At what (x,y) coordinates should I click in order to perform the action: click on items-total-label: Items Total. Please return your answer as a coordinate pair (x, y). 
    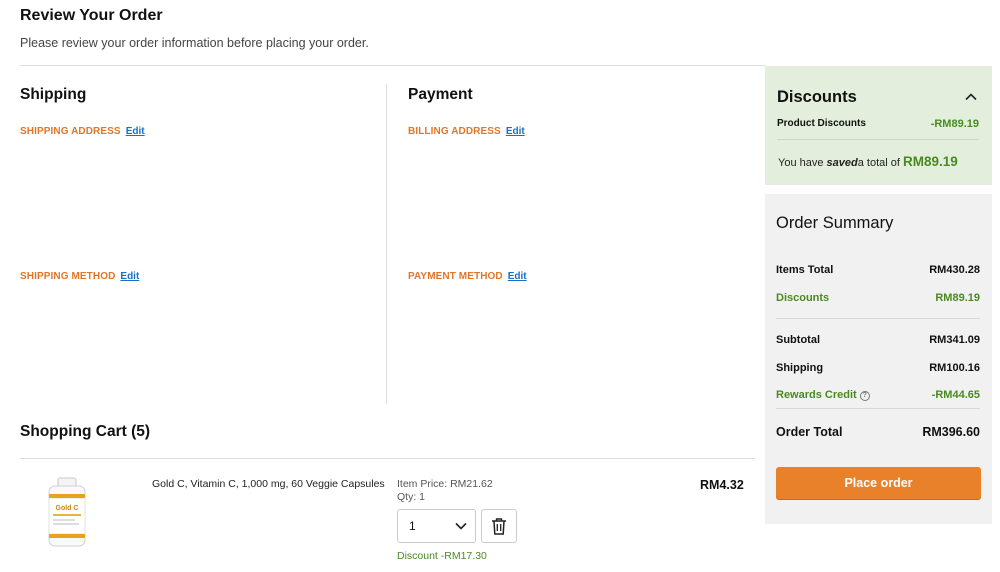
    Looking at the image, I should click on (805, 270).